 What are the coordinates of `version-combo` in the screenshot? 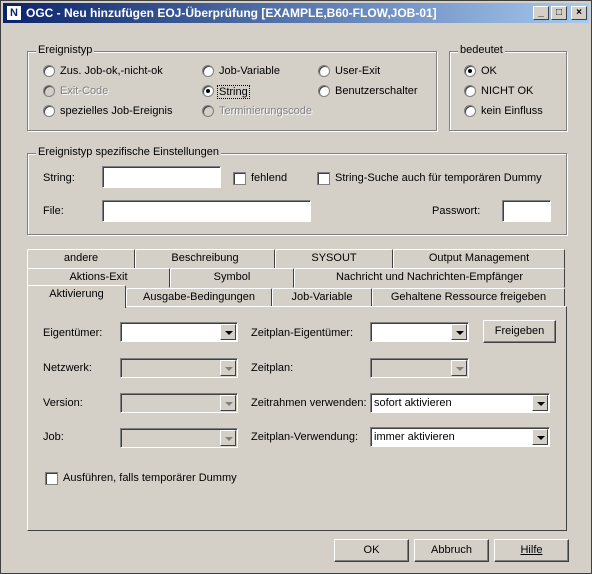 It's located at (179, 403).